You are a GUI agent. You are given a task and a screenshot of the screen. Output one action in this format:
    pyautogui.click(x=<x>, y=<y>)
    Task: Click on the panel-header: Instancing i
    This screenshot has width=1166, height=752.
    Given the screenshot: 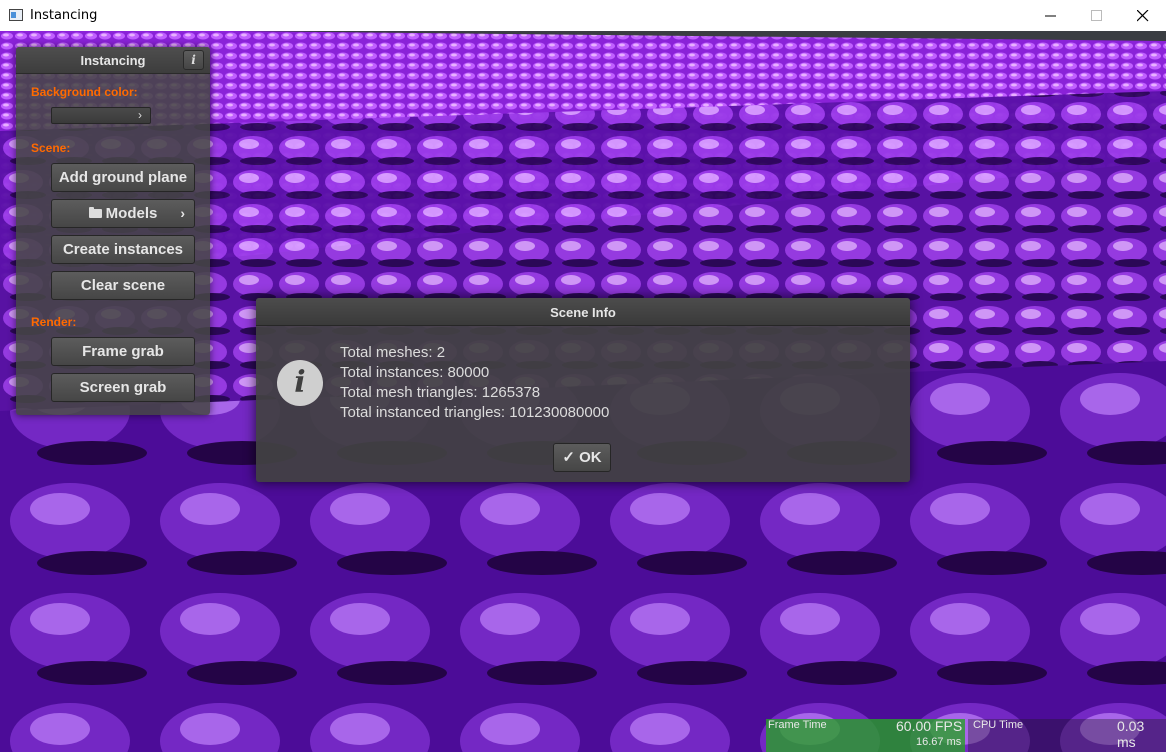 What is the action you would take?
    pyautogui.click(x=113, y=60)
    